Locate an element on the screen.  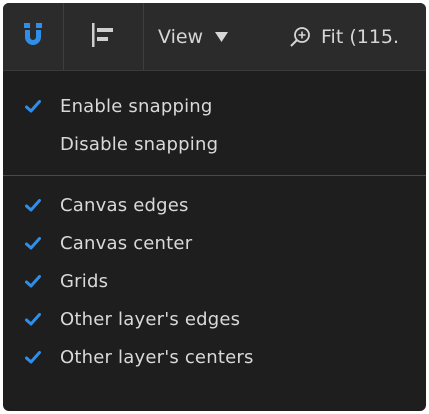
menu-item-other-layers-centers: Other layer's centers is located at coordinates (214, 357).